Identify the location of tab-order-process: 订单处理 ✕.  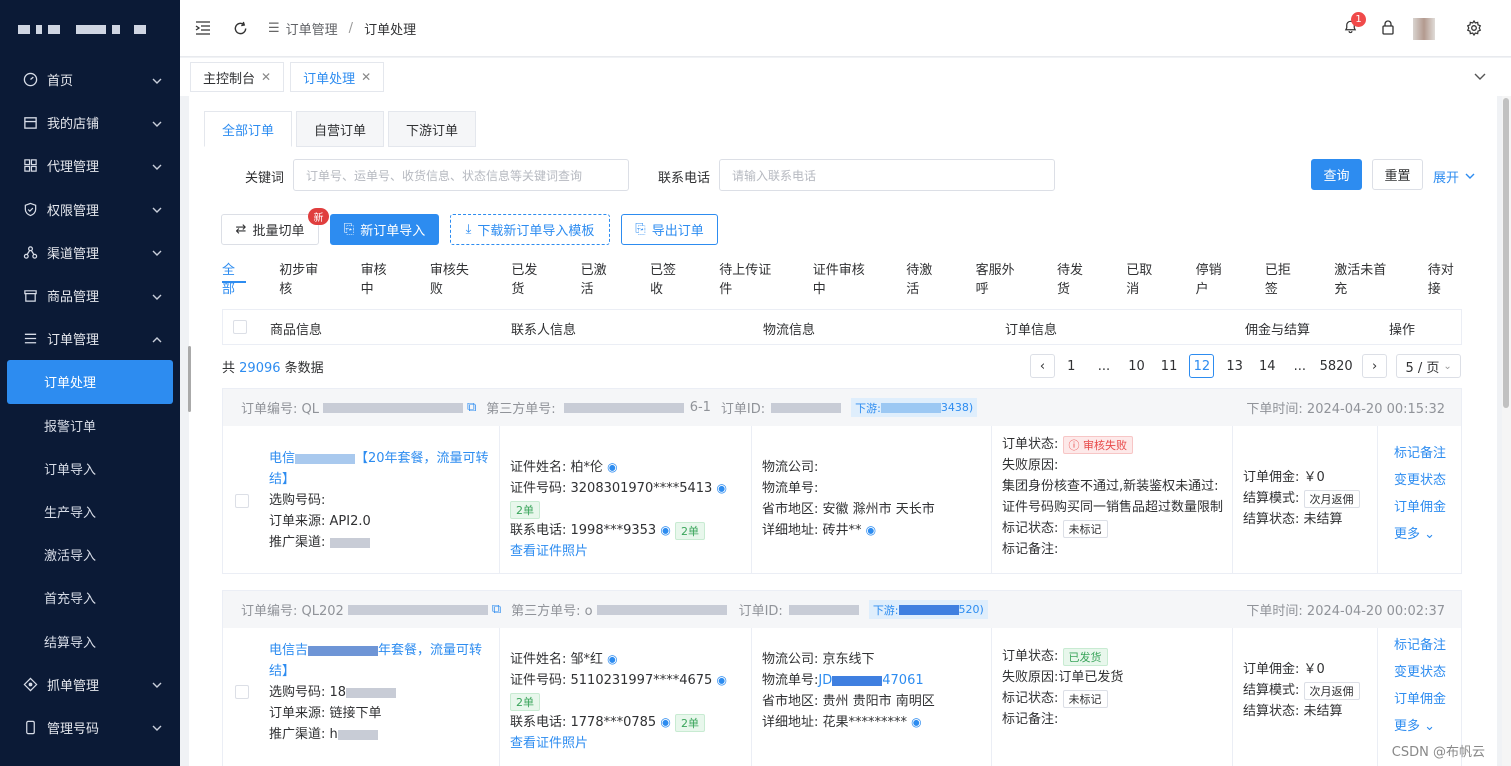
(337, 77).